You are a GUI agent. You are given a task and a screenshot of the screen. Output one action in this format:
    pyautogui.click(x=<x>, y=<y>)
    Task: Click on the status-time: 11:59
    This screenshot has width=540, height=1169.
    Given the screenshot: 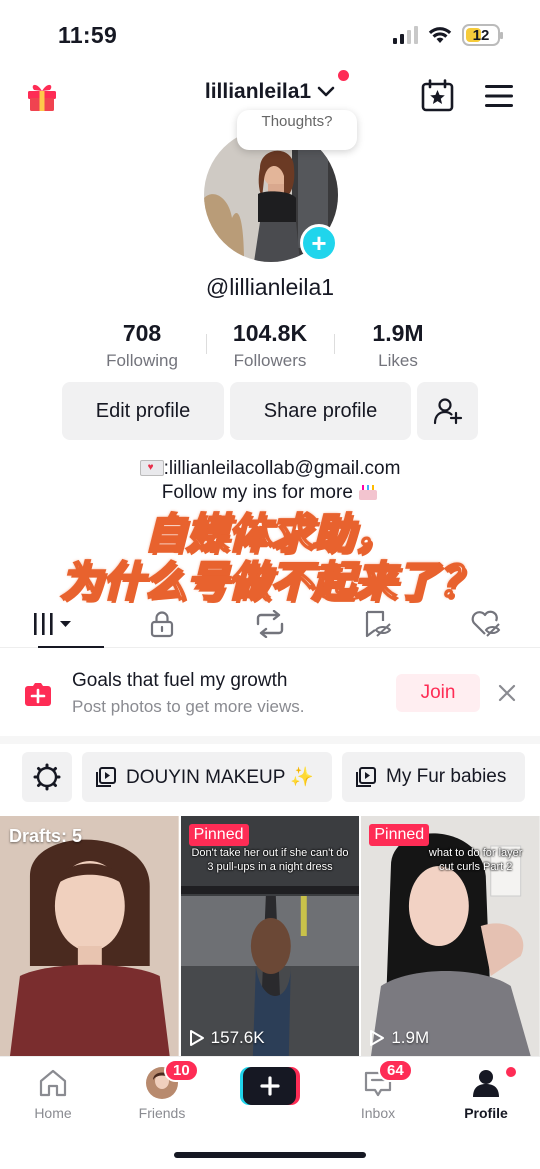 What is the action you would take?
    pyautogui.click(x=88, y=35)
    